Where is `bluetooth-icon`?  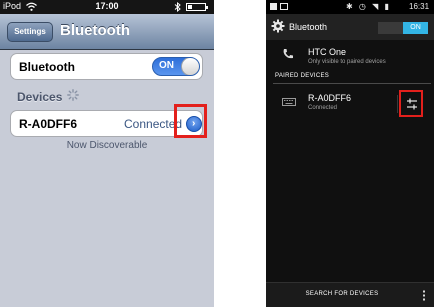
bluetooth-icon is located at coordinates (177, 7).